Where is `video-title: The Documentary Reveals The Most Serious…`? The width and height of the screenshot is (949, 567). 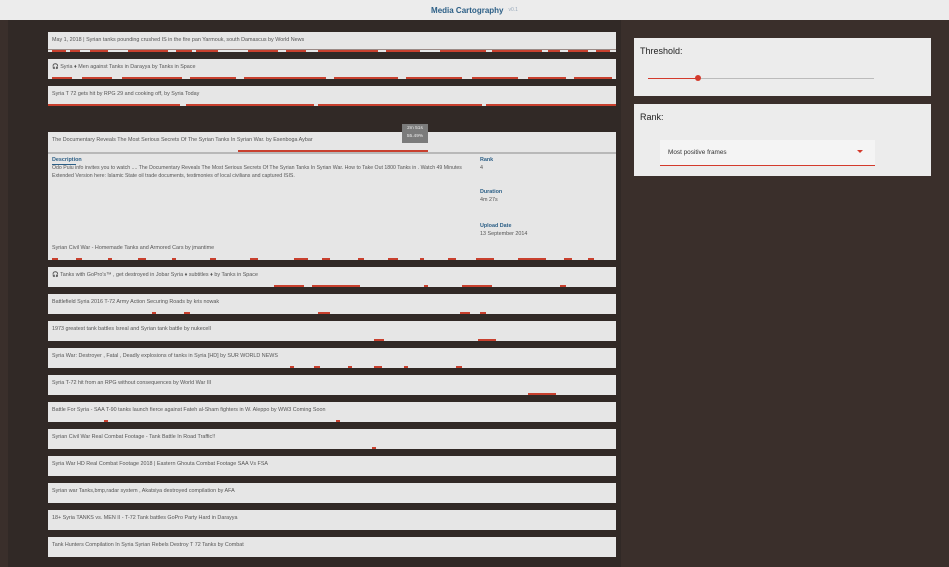 video-title: The Documentary Reveals The Most Serious… is located at coordinates (182, 140).